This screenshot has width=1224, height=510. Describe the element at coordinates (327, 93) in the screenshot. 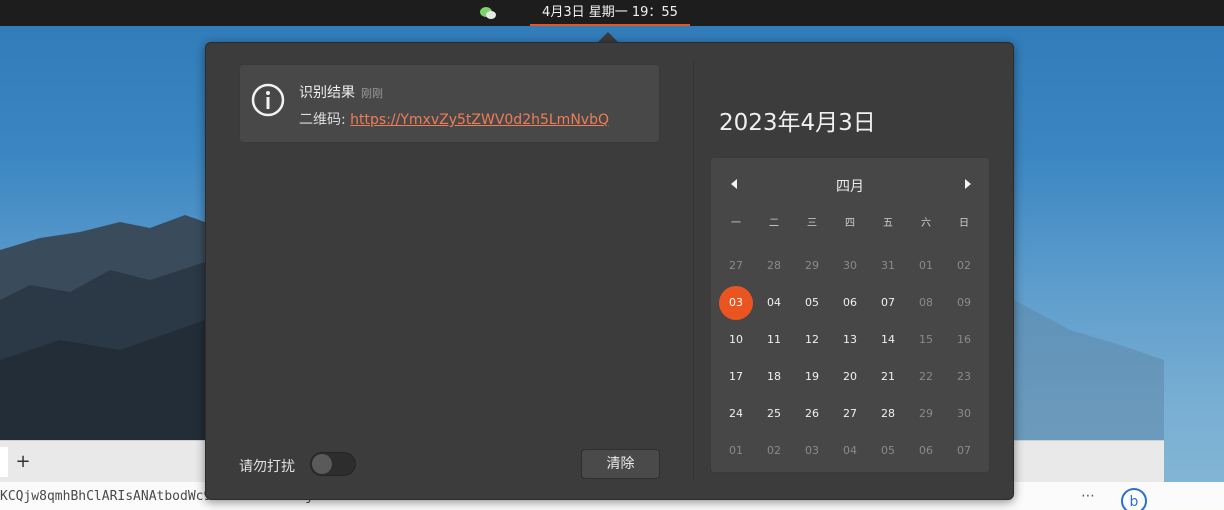

I see `notification-title-text: 识别结果` at that location.